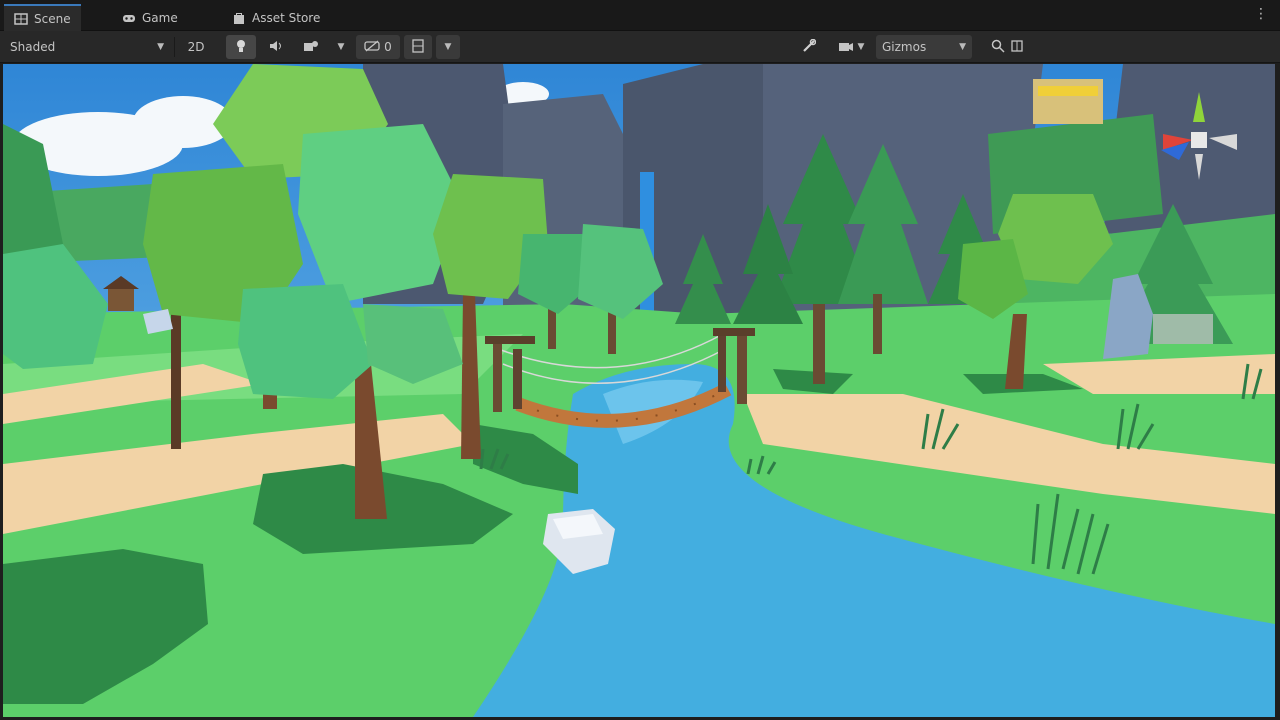  Describe the element at coordinates (904, 47) in the screenshot. I see `gizmos-label: Gizmos` at that location.